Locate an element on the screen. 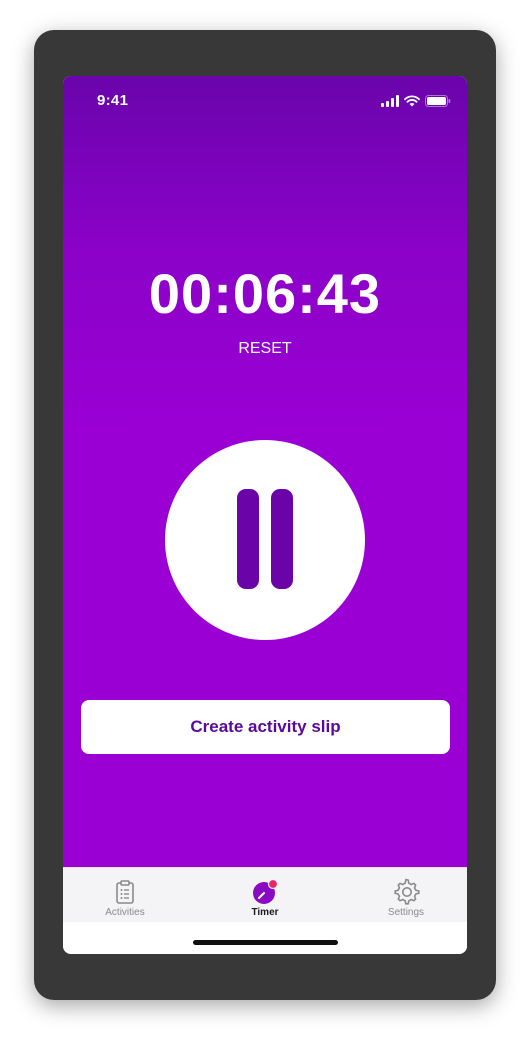 Image resolution: width=531 pixels, height=1039 pixels. tab-timer: Timer is located at coordinates (265, 895).